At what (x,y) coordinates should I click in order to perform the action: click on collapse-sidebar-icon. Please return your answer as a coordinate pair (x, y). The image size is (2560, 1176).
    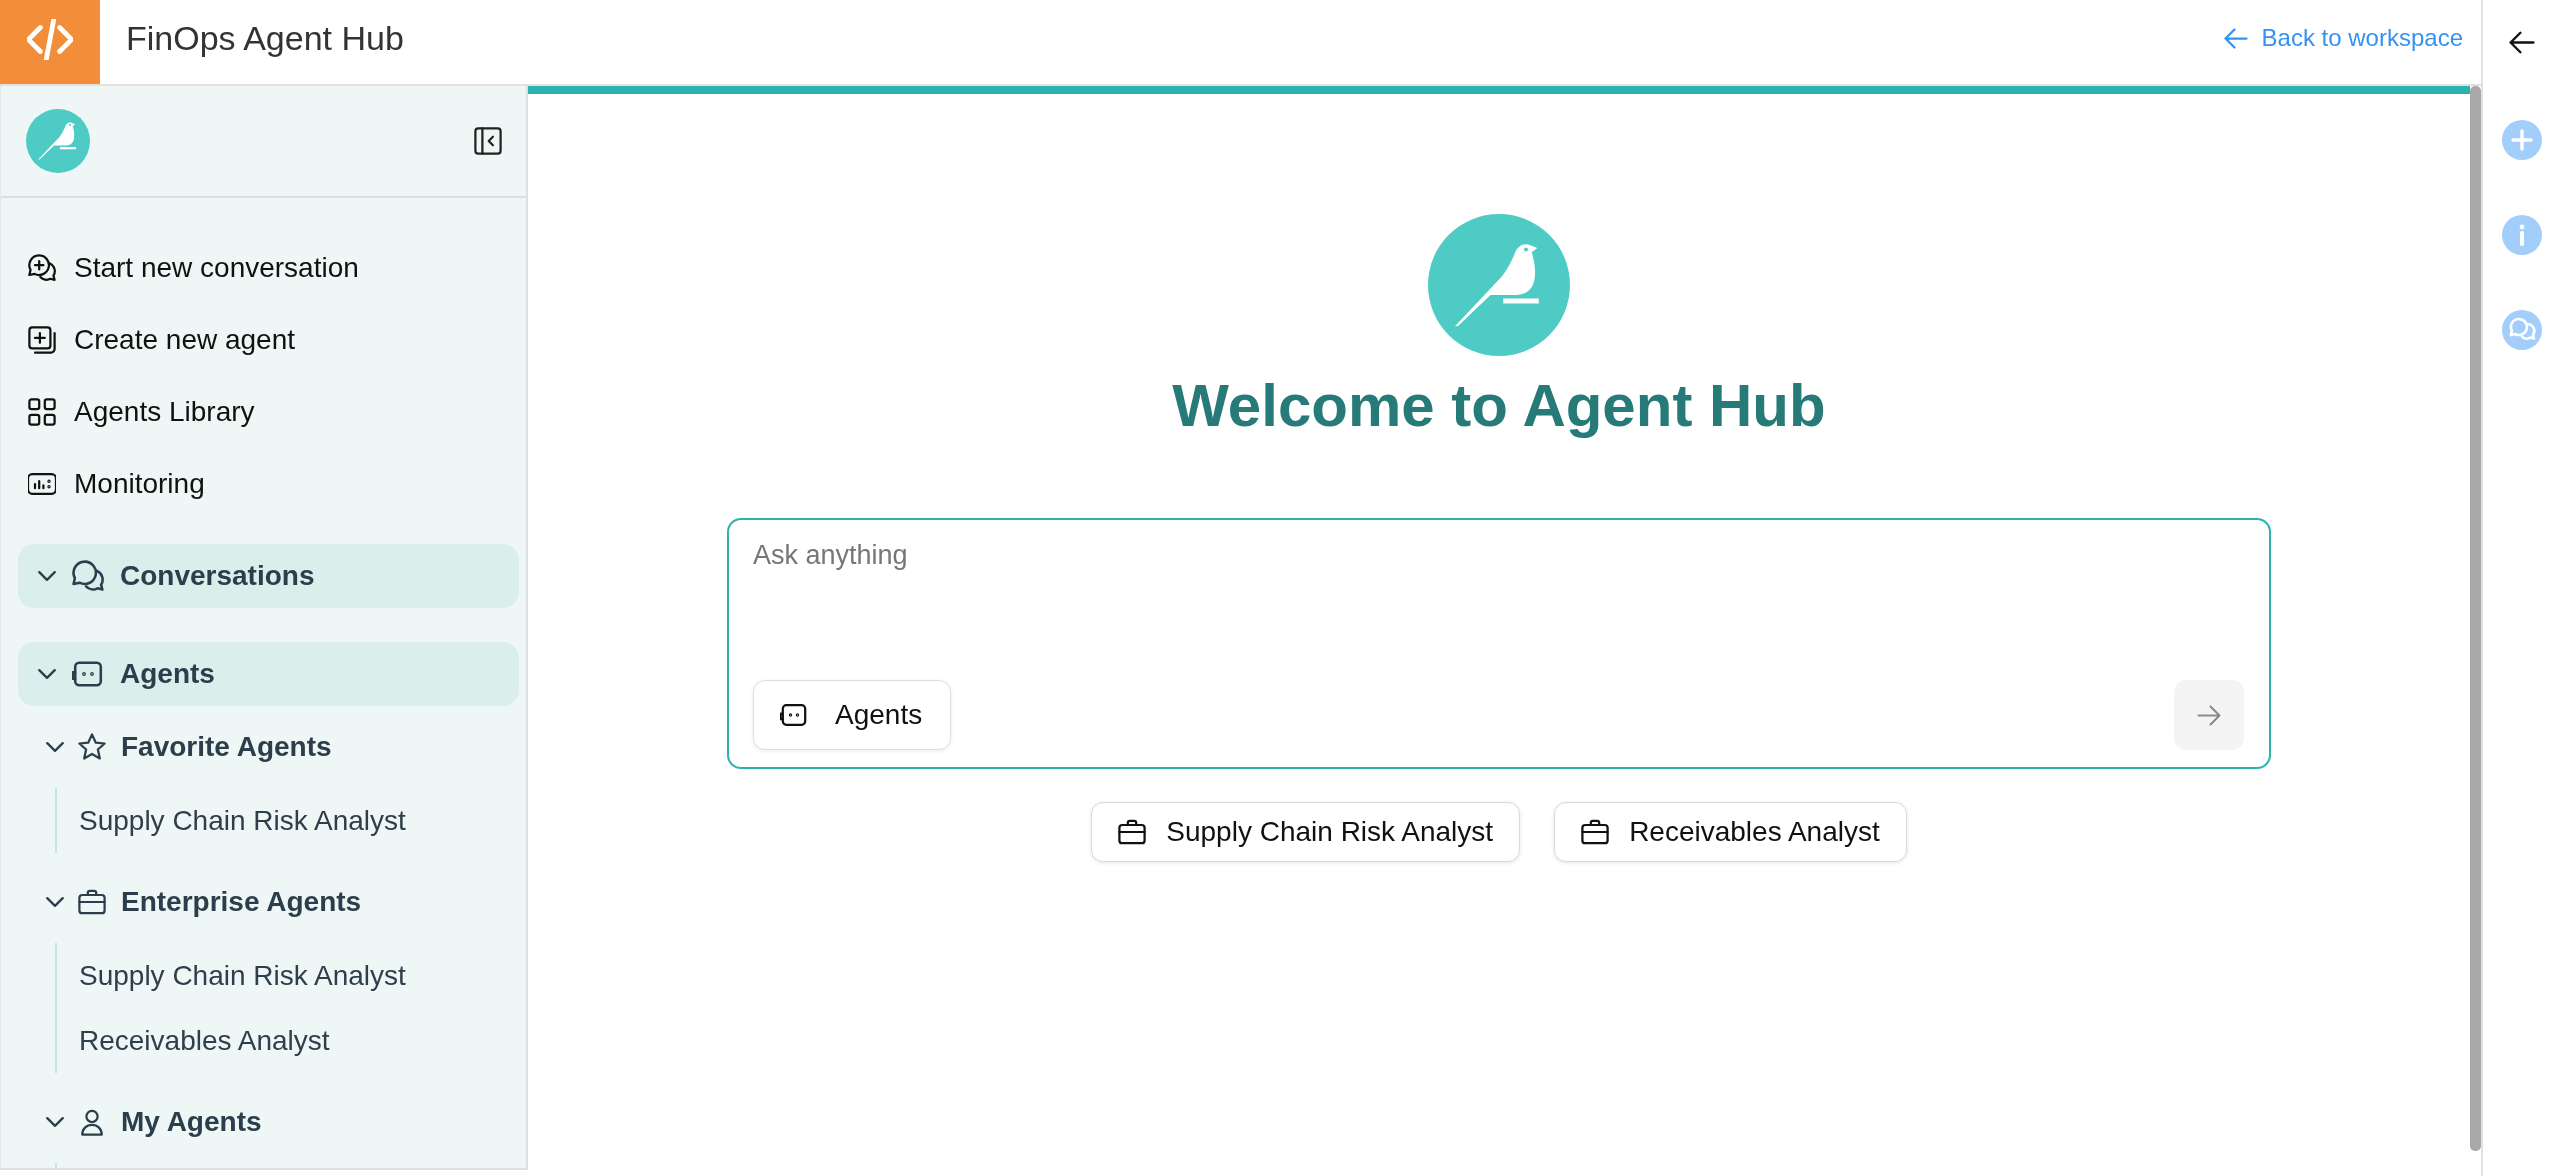
    Looking at the image, I should click on (488, 141).